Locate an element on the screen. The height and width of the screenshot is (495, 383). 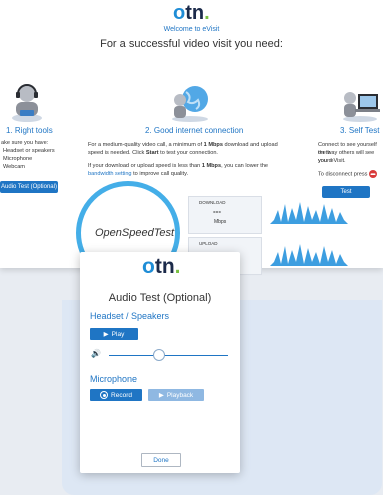
welcome-heading: Welcome to eVisit is located at coordinates (191, 29).